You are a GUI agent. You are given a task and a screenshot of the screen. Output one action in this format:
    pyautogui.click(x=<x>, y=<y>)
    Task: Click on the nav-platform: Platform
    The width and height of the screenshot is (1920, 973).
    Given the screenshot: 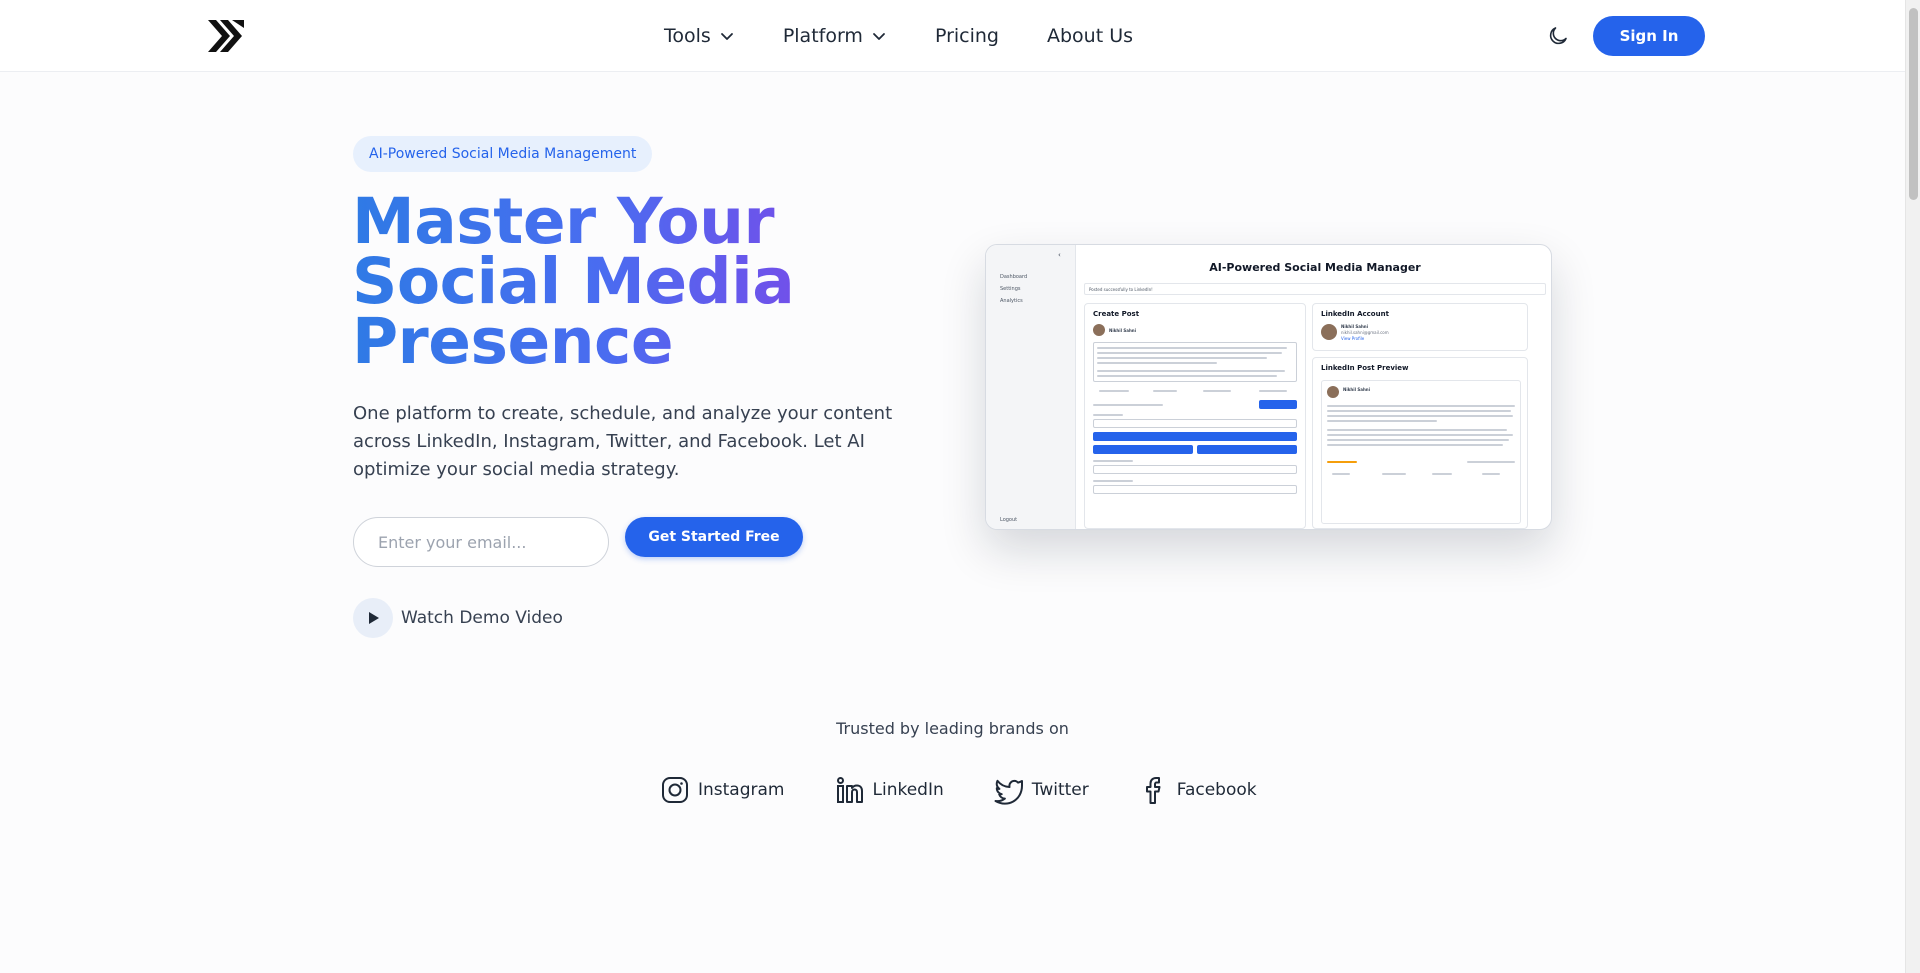 What is the action you would take?
    pyautogui.click(x=835, y=36)
    